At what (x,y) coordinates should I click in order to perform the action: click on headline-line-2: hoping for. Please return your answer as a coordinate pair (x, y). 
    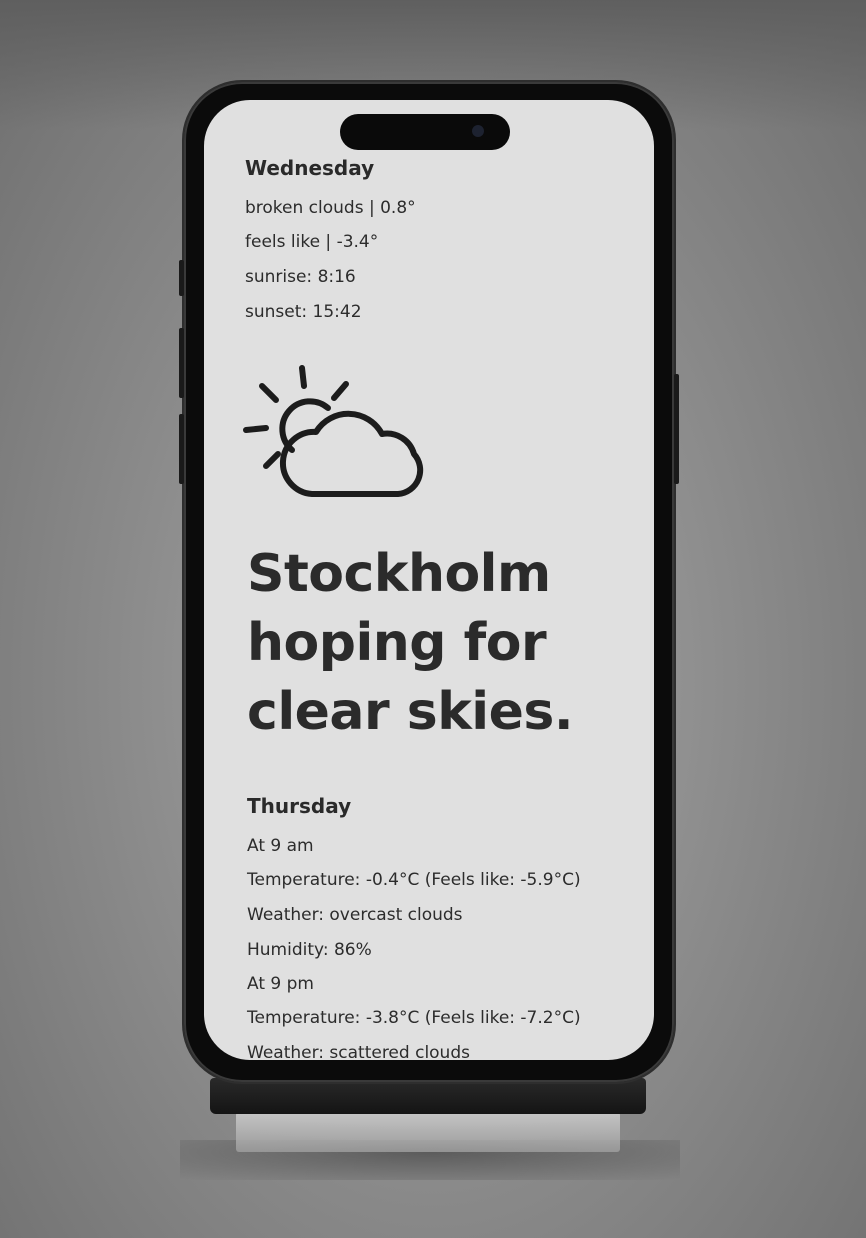
    Looking at the image, I should click on (397, 643).